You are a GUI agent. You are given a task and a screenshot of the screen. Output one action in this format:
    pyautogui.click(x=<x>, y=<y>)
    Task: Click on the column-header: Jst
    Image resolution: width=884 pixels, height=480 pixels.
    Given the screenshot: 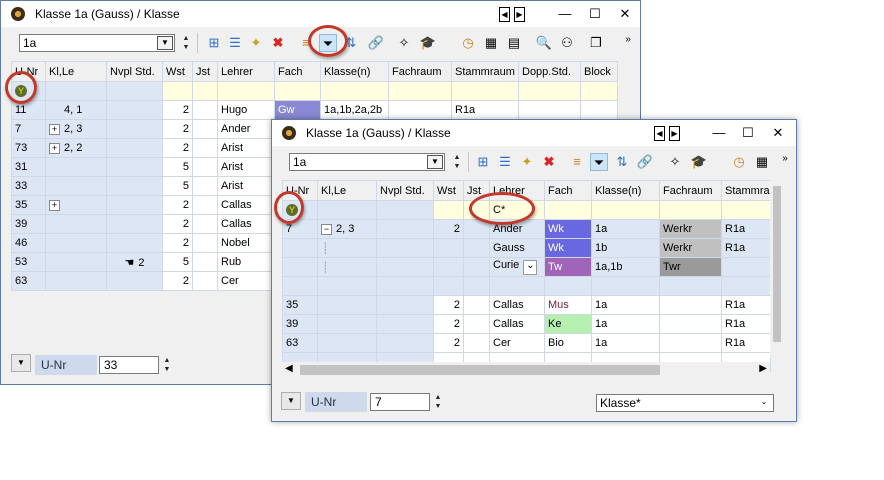 What is the action you would take?
    pyautogui.click(x=205, y=71)
    